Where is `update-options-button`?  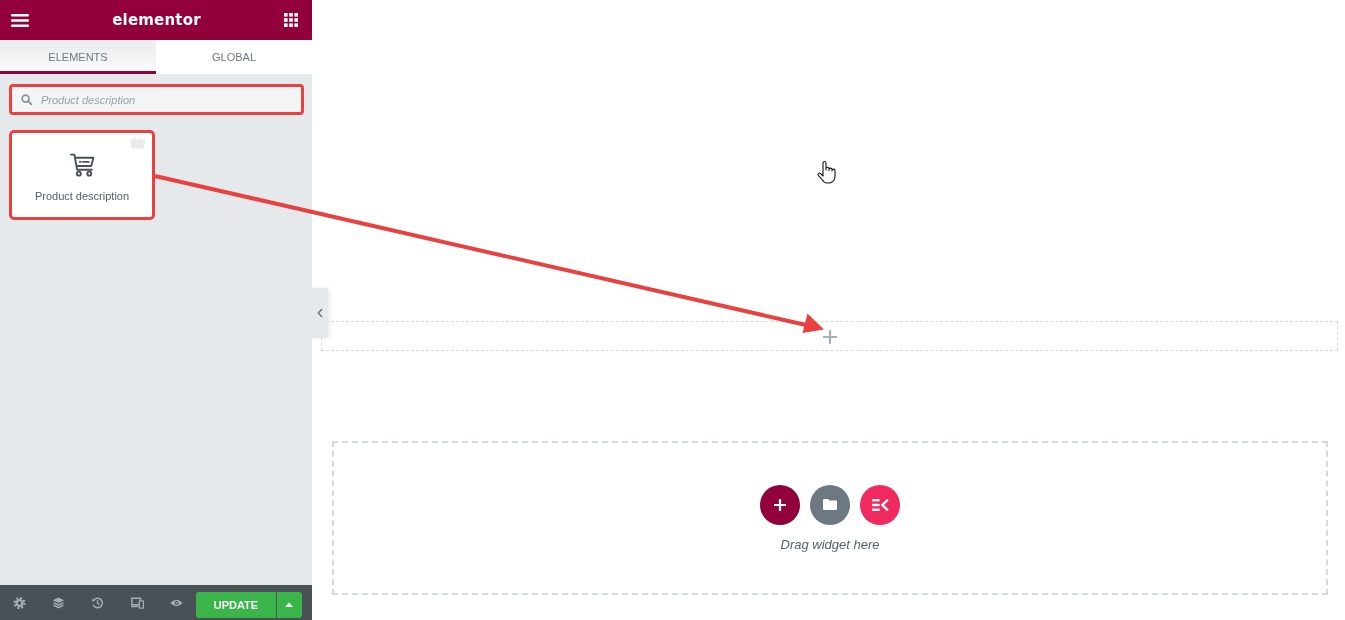
update-options-button is located at coordinates (289, 604).